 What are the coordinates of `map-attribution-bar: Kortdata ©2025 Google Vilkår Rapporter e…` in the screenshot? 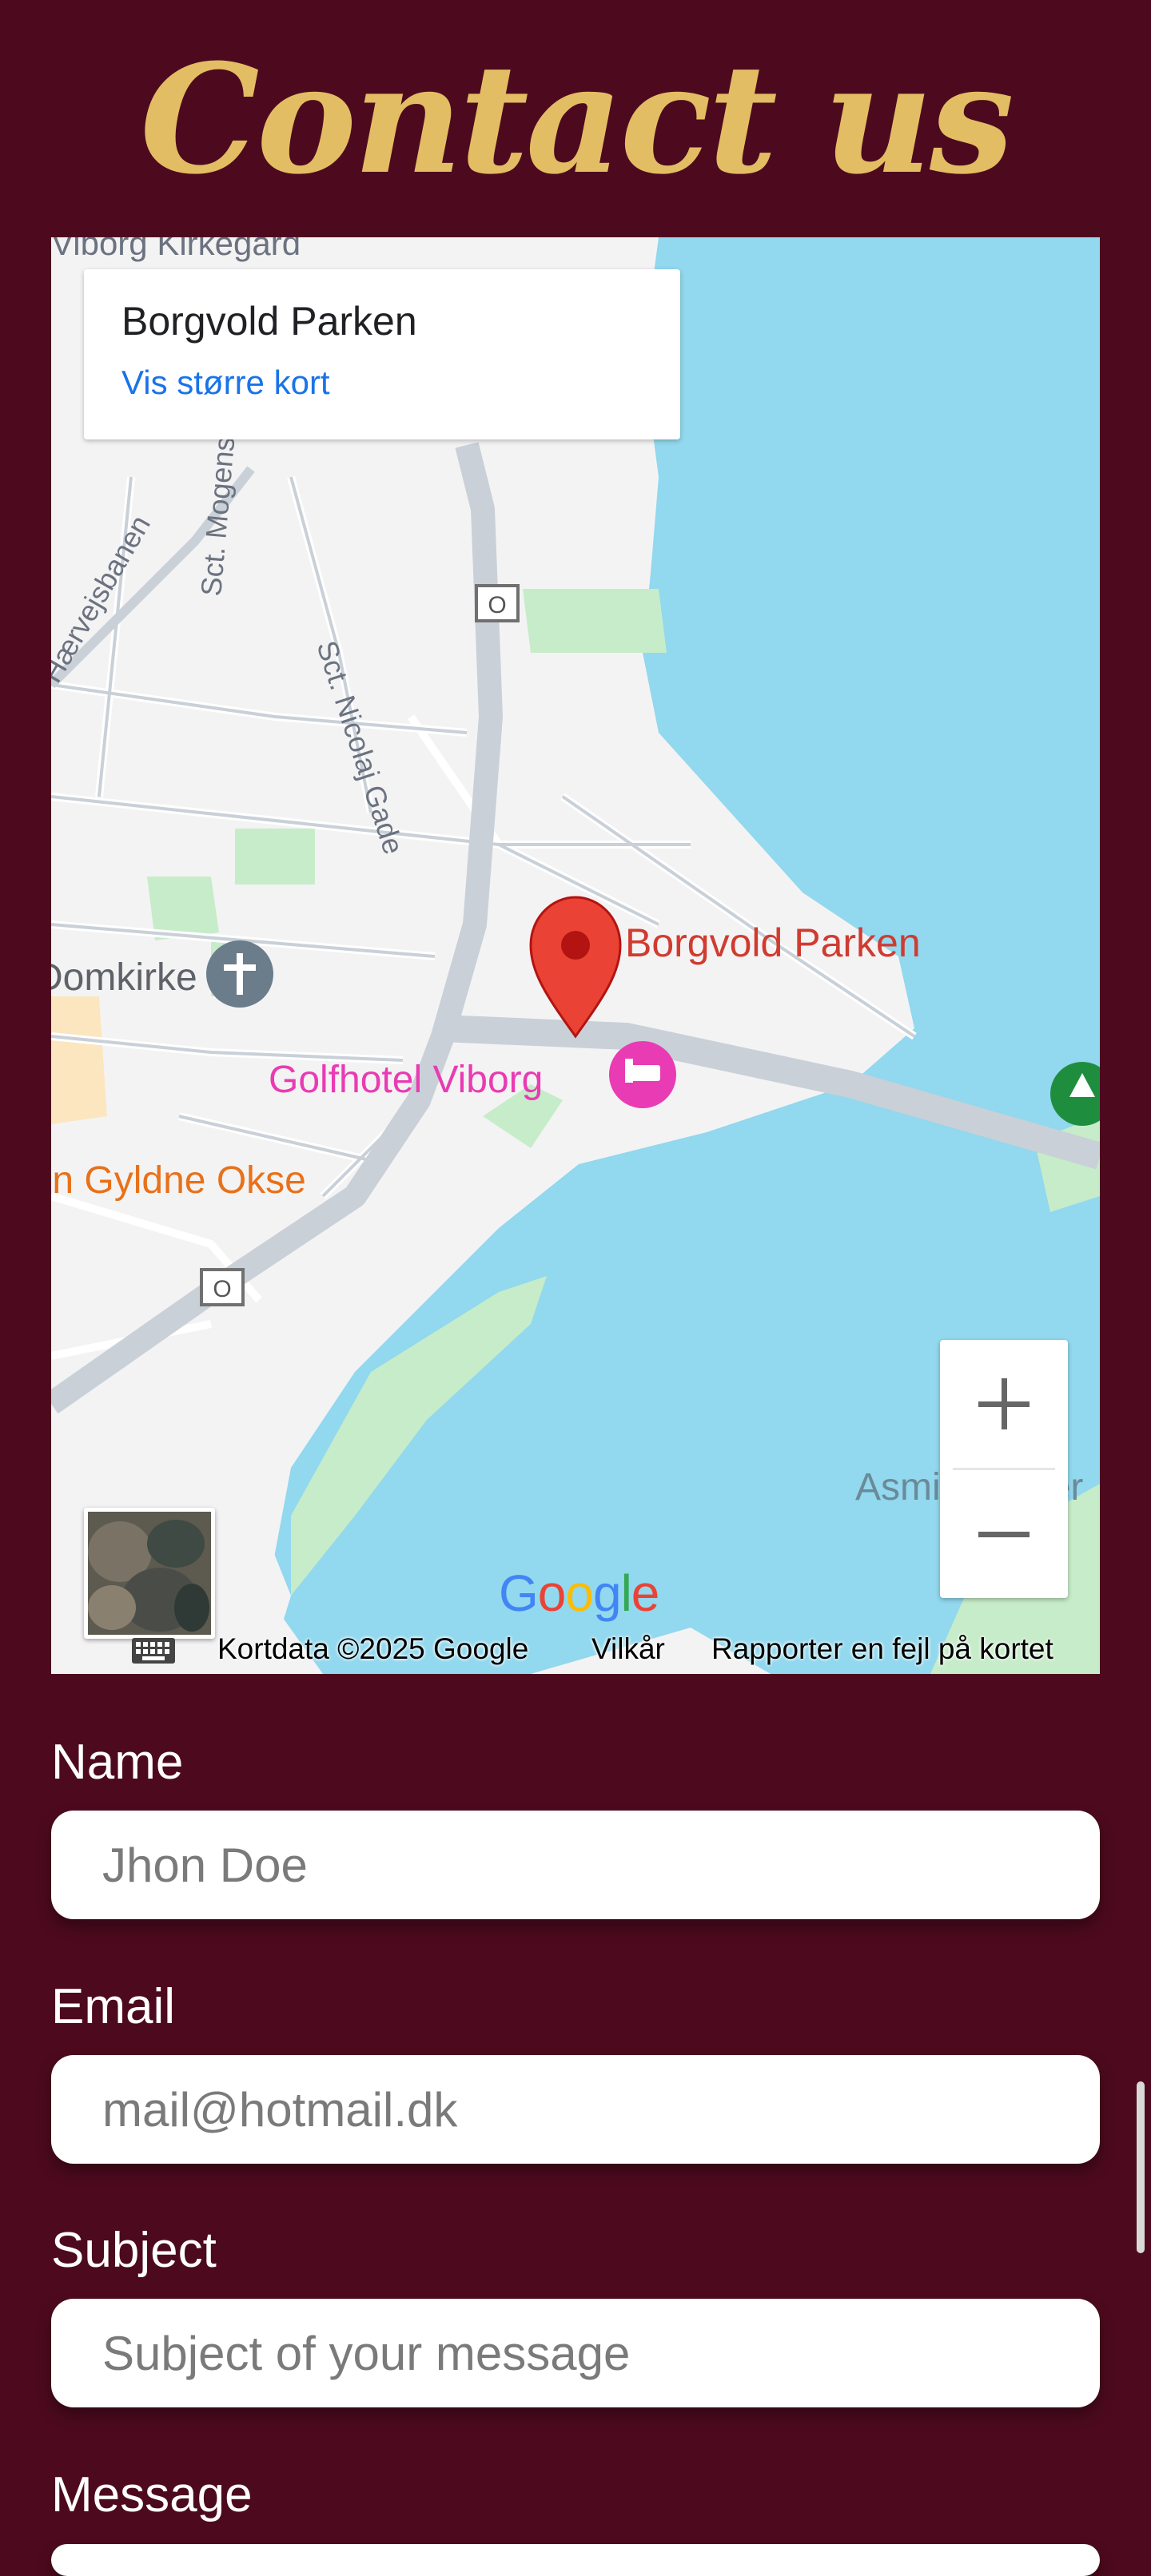 It's located at (575, 1651).